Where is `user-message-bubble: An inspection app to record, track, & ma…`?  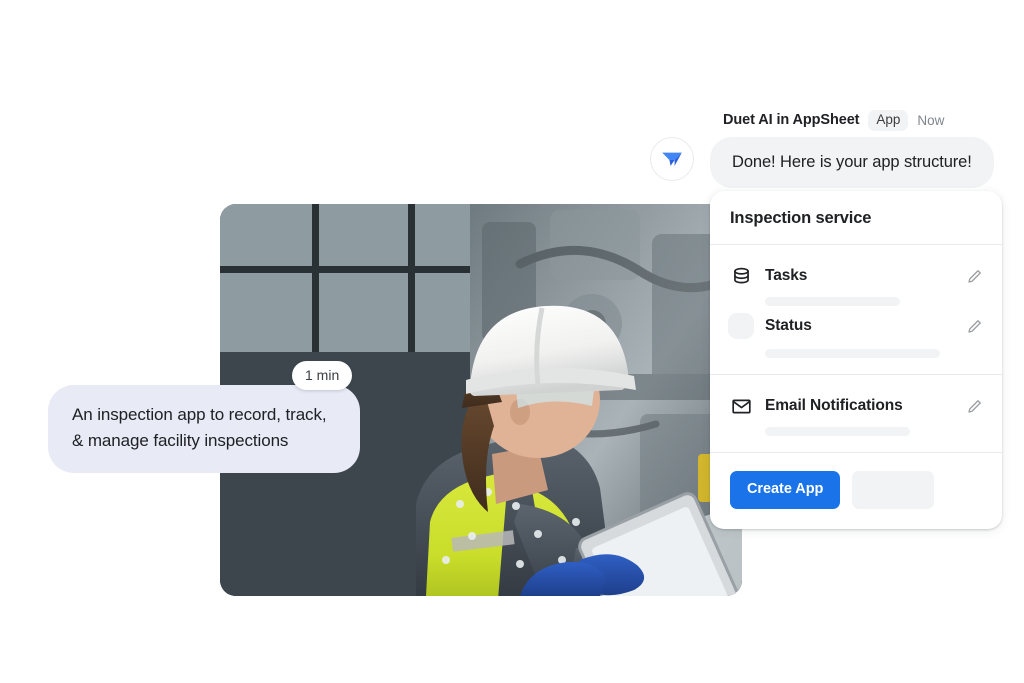
user-message-bubble: An inspection app to record, track, & ma… is located at coordinates (204, 429).